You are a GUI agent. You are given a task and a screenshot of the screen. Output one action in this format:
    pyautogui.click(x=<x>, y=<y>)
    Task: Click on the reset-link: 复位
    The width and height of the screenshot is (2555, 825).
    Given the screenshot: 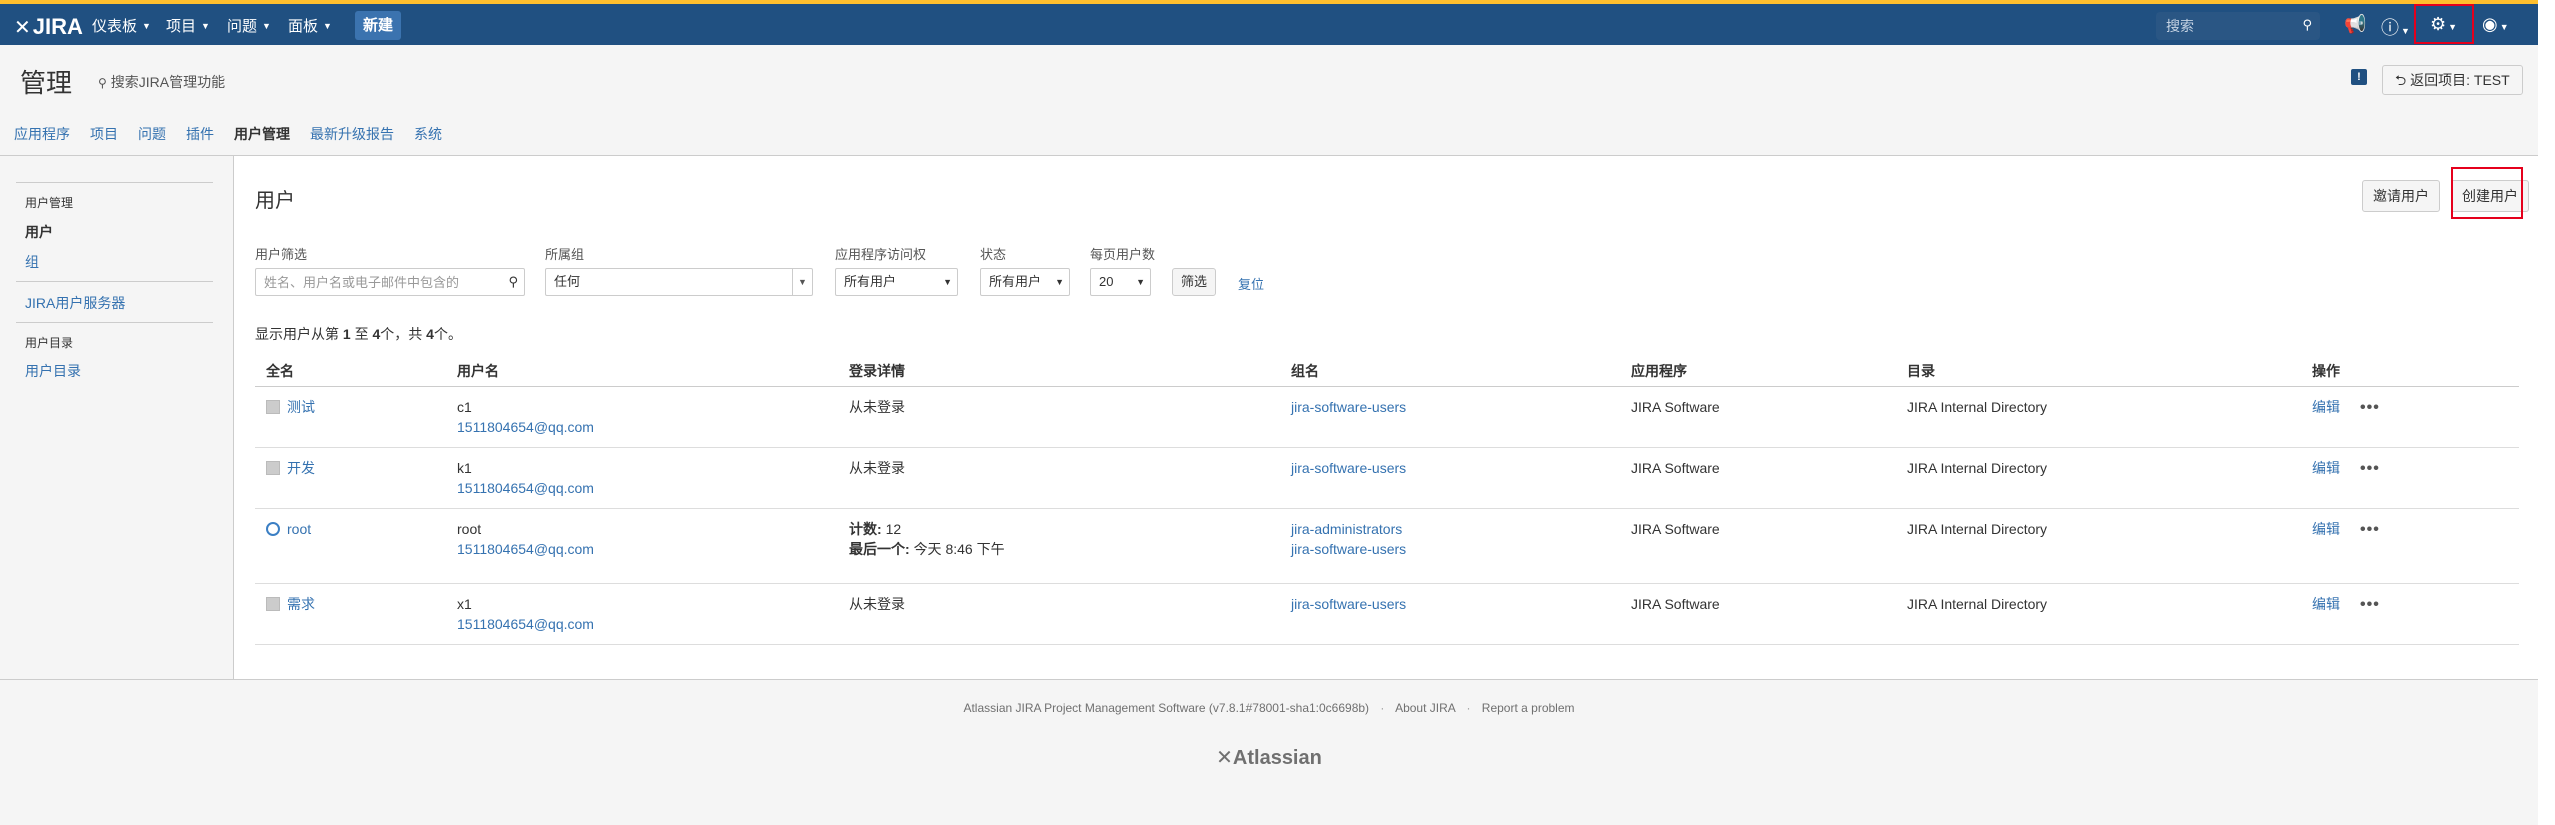 What is the action you would take?
    pyautogui.click(x=1251, y=283)
    